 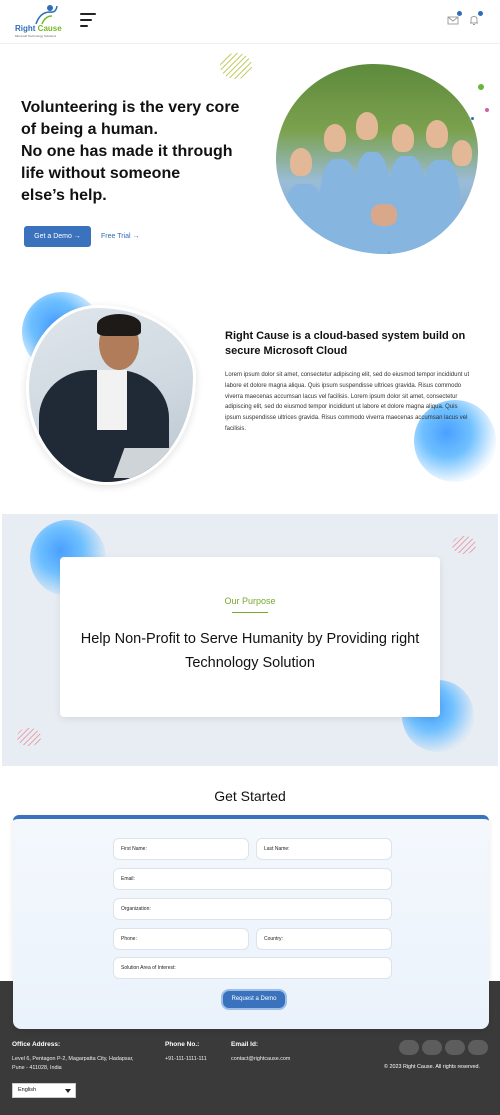 What do you see at coordinates (250, 612) in the screenshot?
I see `divider` at bounding box center [250, 612].